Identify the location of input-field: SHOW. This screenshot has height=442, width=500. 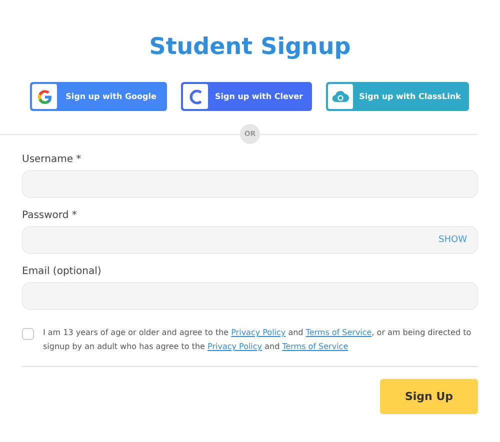
(250, 240).